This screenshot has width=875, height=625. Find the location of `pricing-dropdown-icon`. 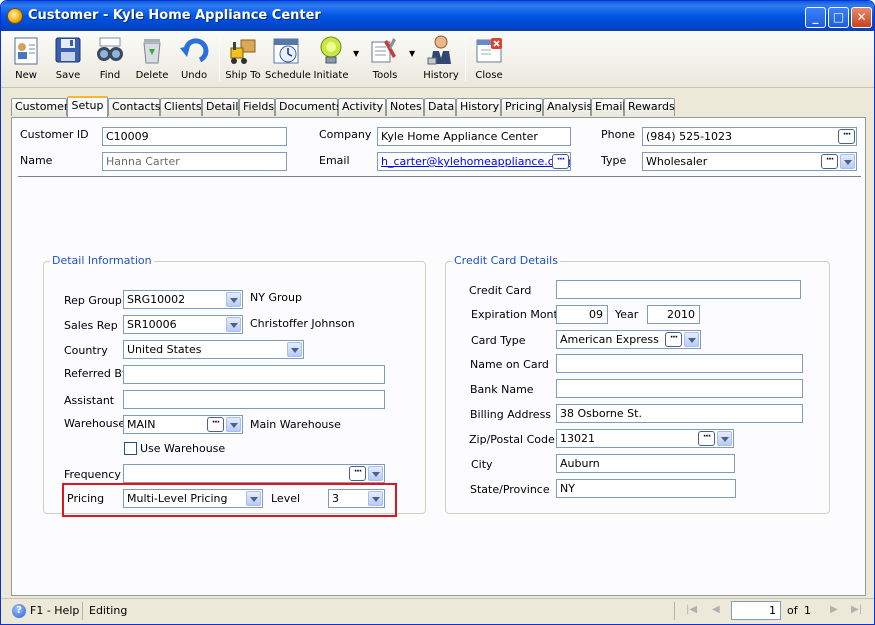

pricing-dropdown-icon is located at coordinates (253, 498).